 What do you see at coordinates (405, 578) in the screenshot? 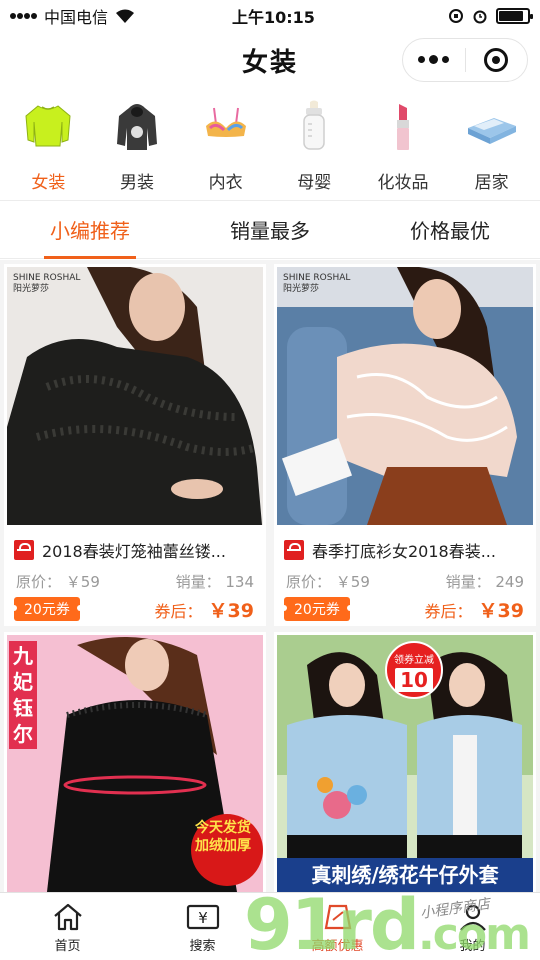
I see `price-row: 原价： ￥59 销量： 249` at bounding box center [405, 578].